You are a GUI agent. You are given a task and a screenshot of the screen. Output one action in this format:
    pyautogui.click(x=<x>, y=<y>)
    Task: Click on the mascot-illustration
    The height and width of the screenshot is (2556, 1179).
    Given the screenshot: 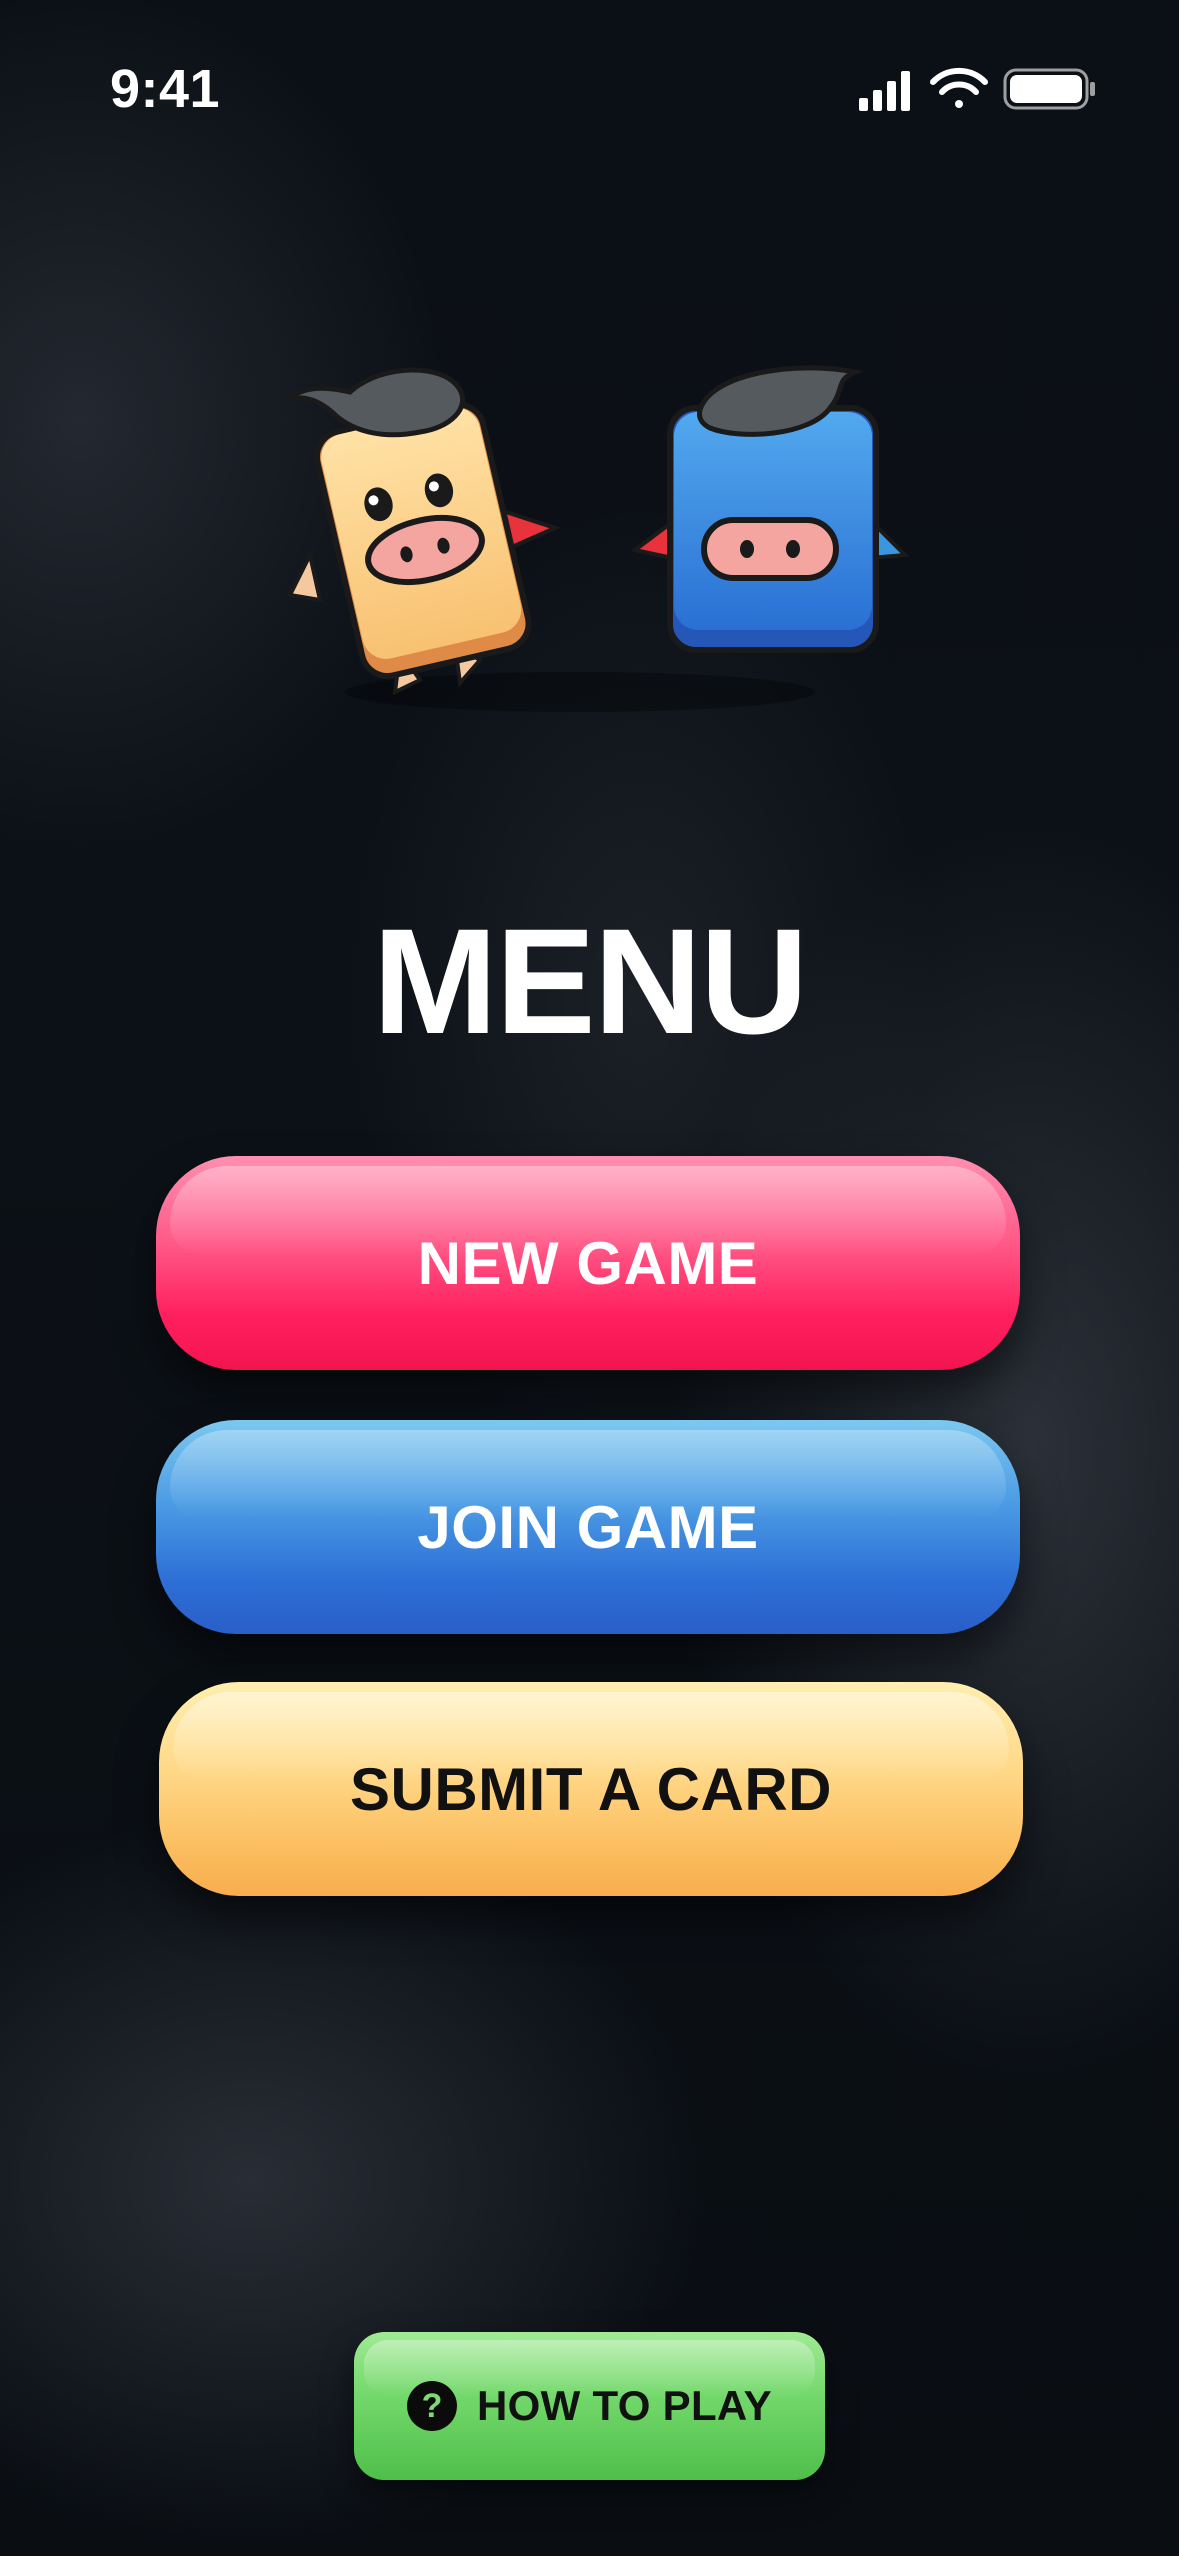 What is the action you would take?
    pyautogui.click(x=595, y=538)
    